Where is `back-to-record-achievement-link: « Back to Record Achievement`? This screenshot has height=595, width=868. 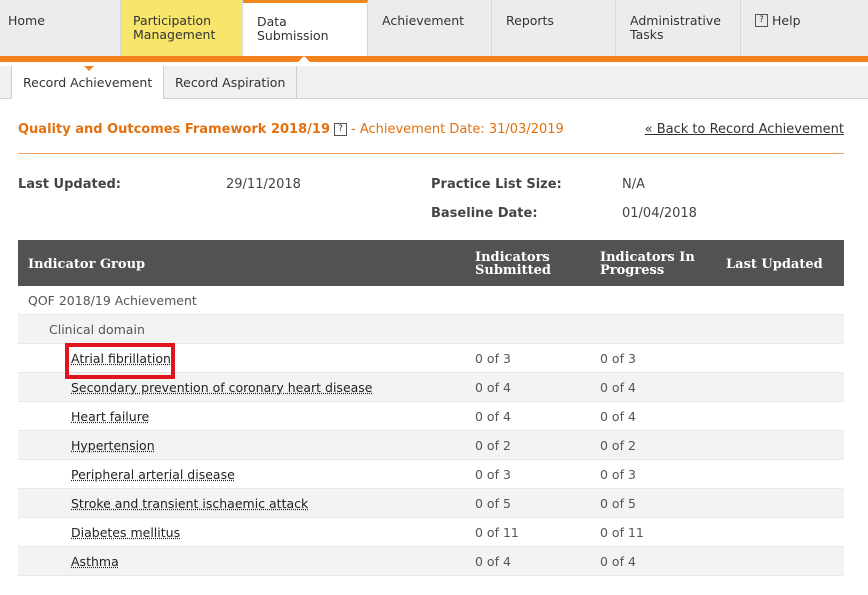
back-to-record-achievement-link: « Back to Record Achievement is located at coordinates (744, 129).